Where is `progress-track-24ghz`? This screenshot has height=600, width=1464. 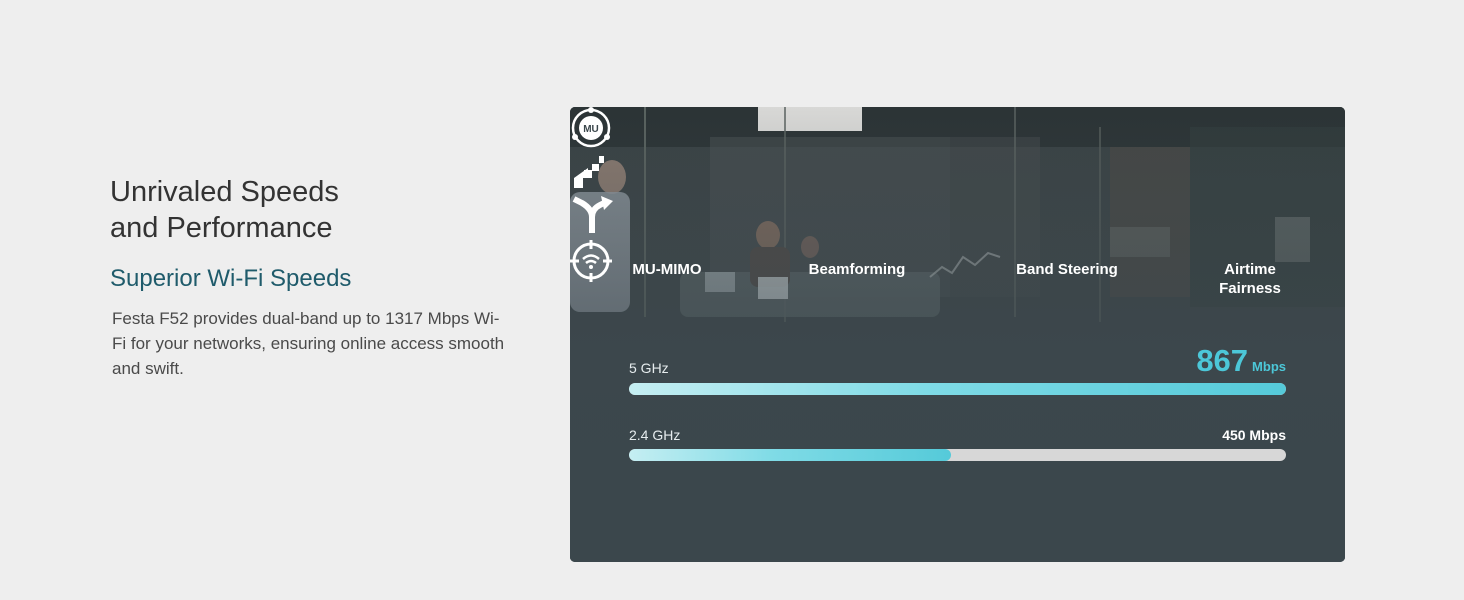
progress-track-24ghz is located at coordinates (957, 455).